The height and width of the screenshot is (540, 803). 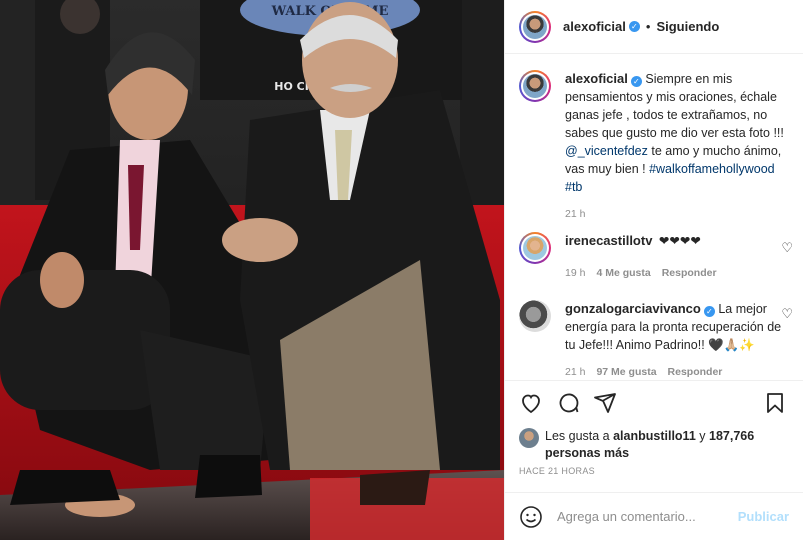 What do you see at coordinates (579, 436) in the screenshot?
I see `likes-prefix: Les gusta a` at bounding box center [579, 436].